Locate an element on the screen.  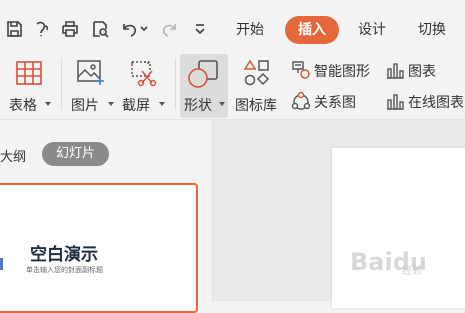
shape-label: 形状 is located at coordinates (198, 106).